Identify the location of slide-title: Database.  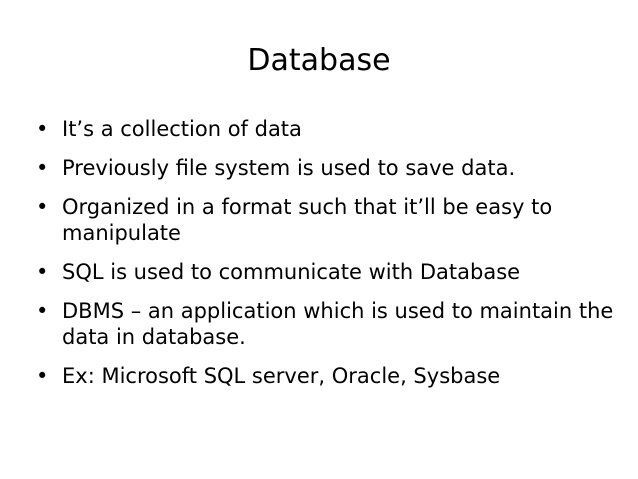
(319, 60).